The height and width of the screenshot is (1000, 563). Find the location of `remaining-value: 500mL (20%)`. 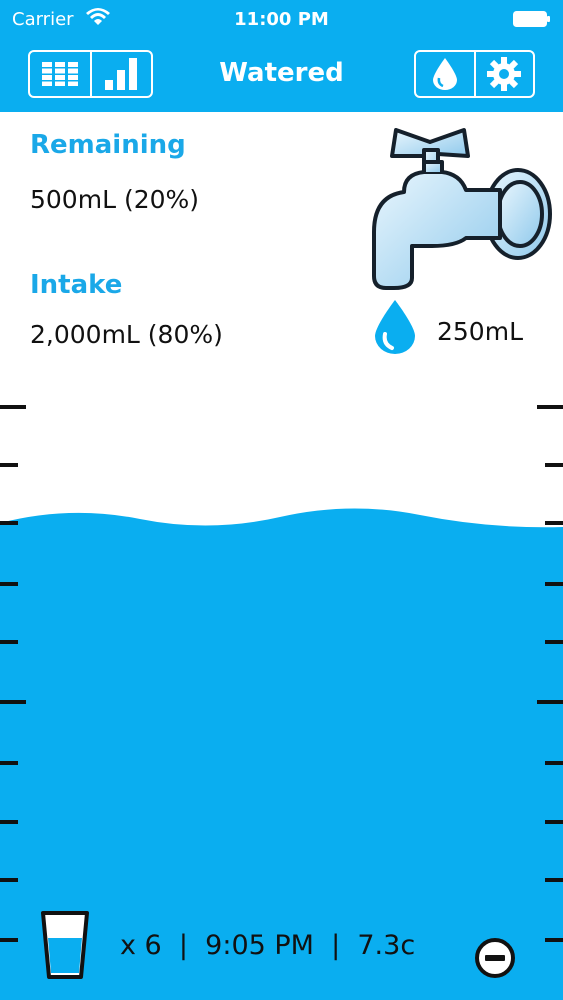

remaining-value: 500mL (20%) is located at coordinates (115, 199).